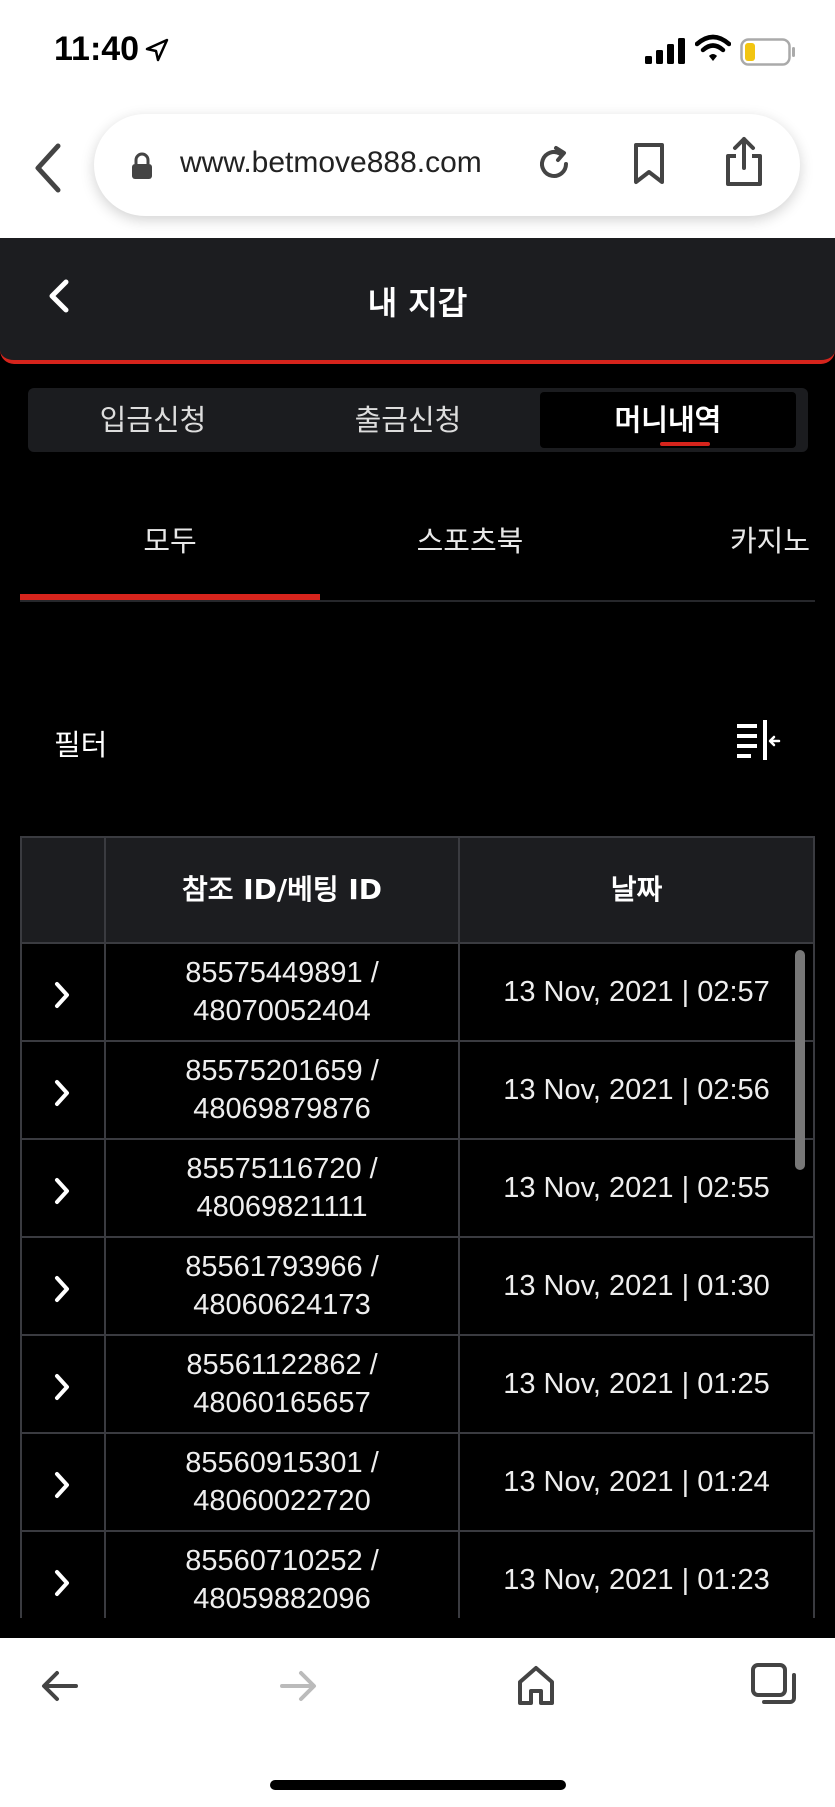  What do you see at coordinates (282, 1599) in the screenshot?
I see `bet-id: 48059882096` at bounding box center [282, 1599].